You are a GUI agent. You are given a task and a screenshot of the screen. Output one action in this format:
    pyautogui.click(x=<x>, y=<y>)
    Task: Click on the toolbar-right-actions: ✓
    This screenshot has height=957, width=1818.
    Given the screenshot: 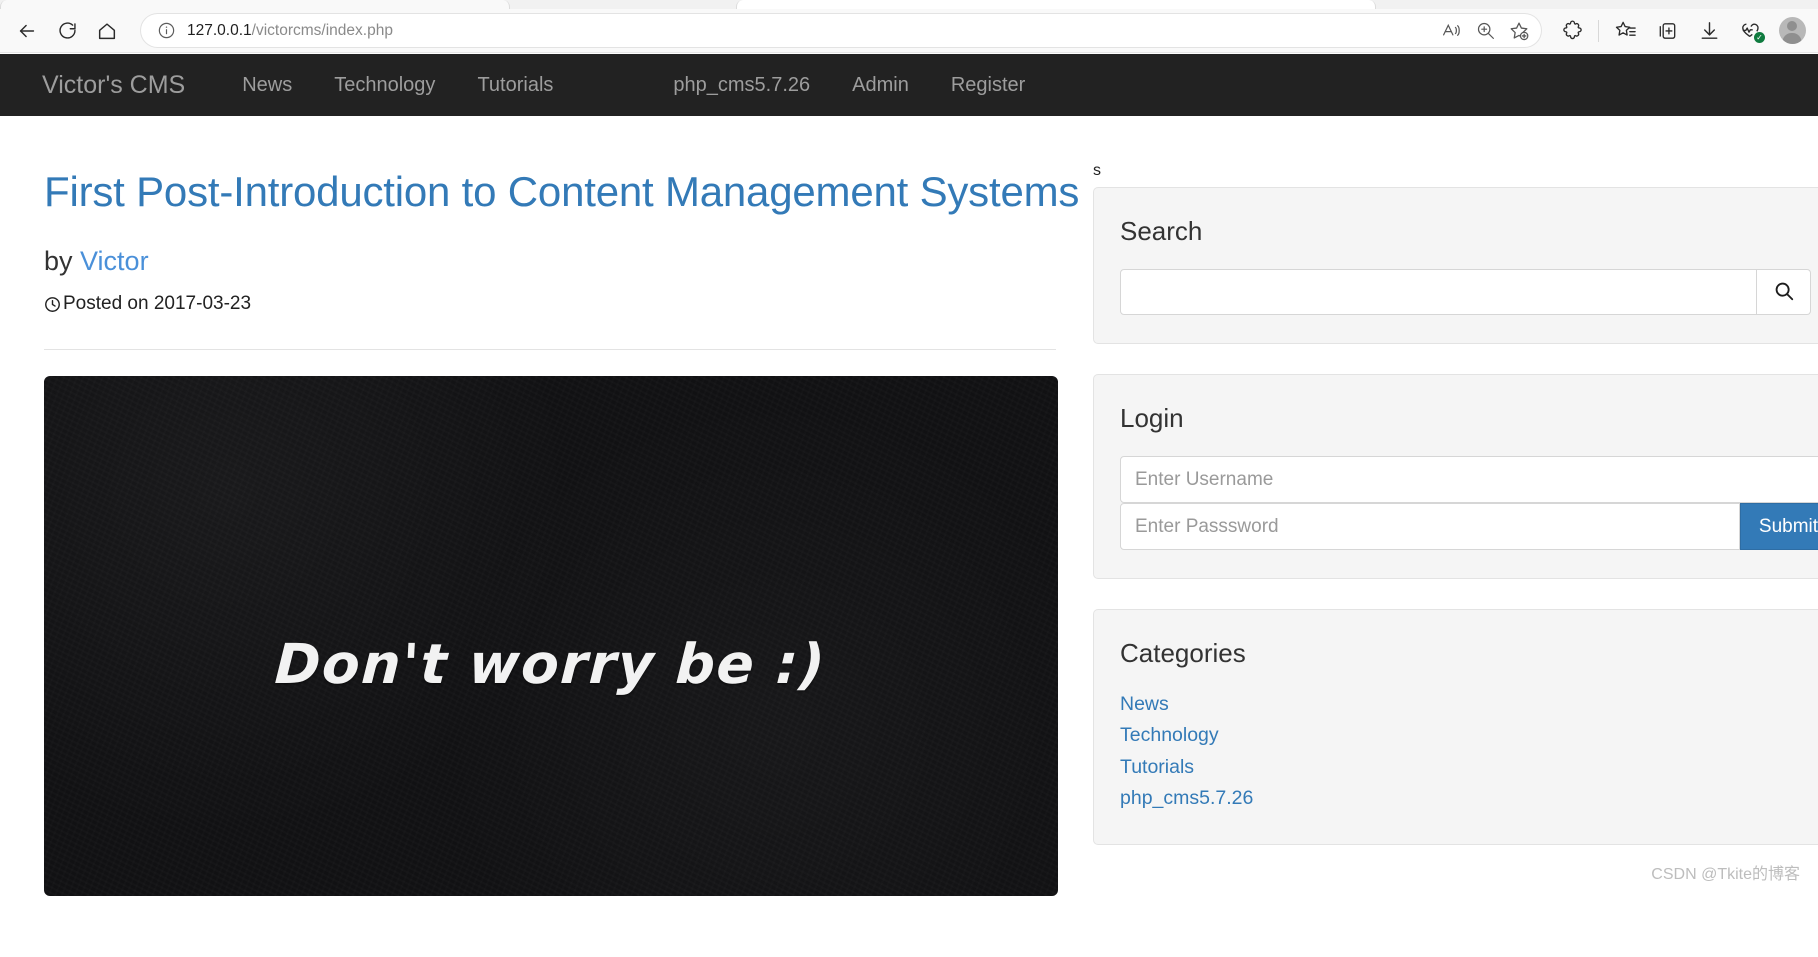 What is the action you would take?
    pyautogui.click(x=1684, y=31)
    